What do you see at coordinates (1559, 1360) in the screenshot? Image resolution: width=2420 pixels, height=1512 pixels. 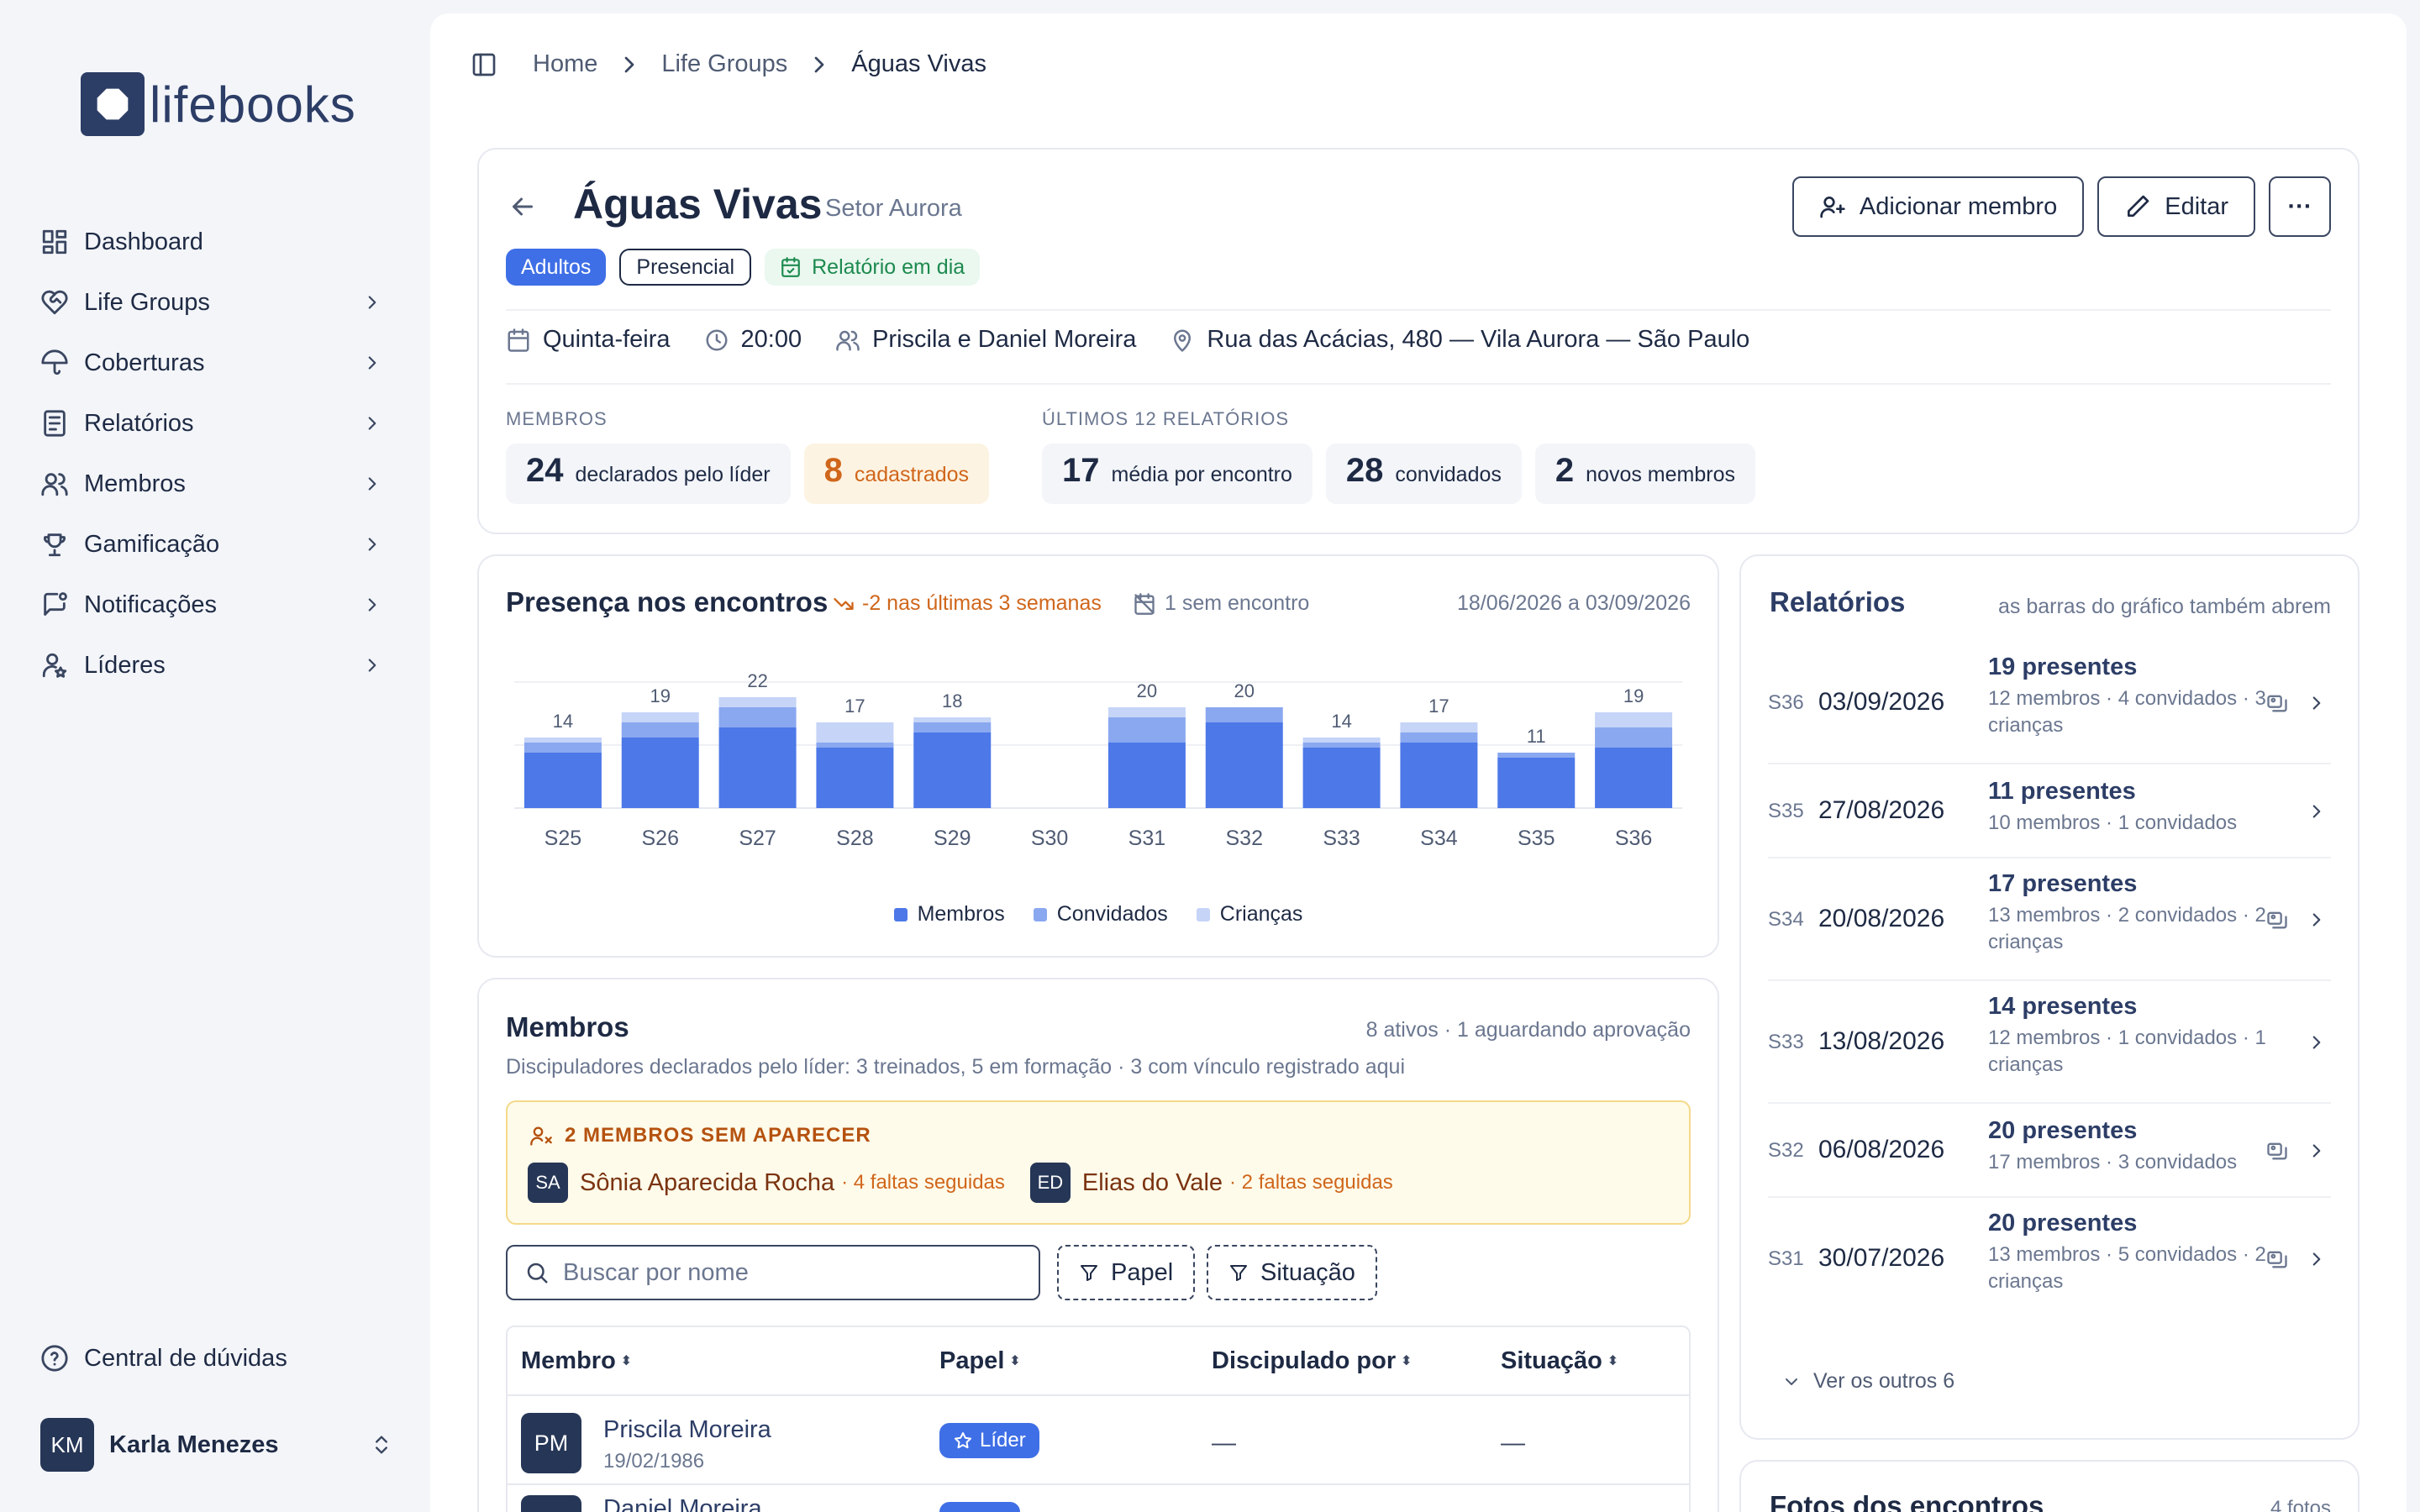 I see `column-header-status: Situação ⬍` at bounding box center [1559, 1360].